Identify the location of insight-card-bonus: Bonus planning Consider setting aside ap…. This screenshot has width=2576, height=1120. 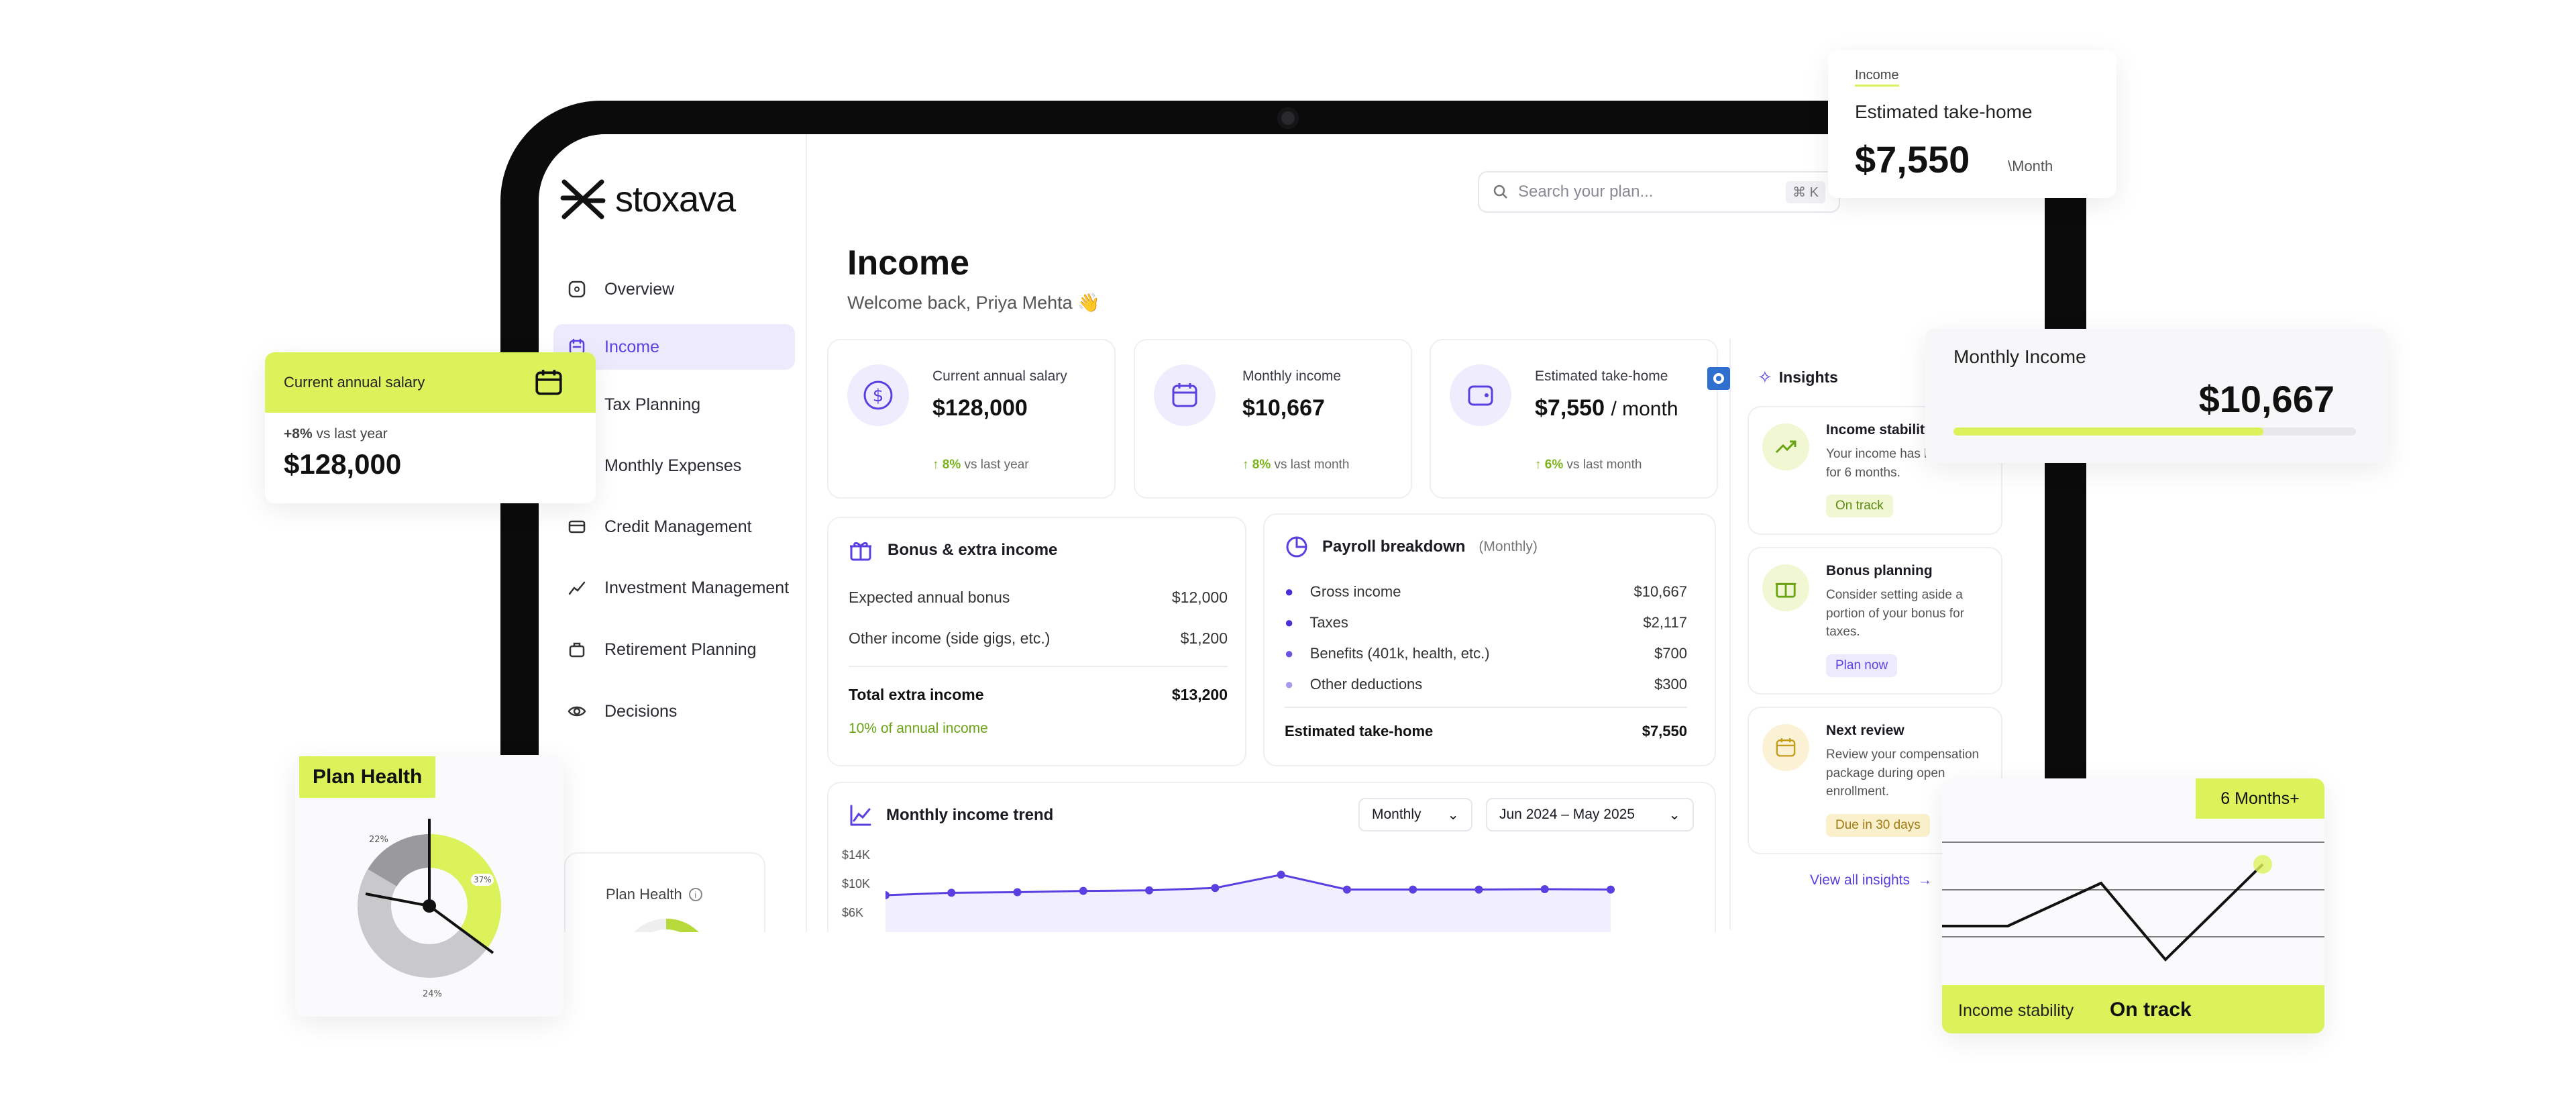
(1875, 621).